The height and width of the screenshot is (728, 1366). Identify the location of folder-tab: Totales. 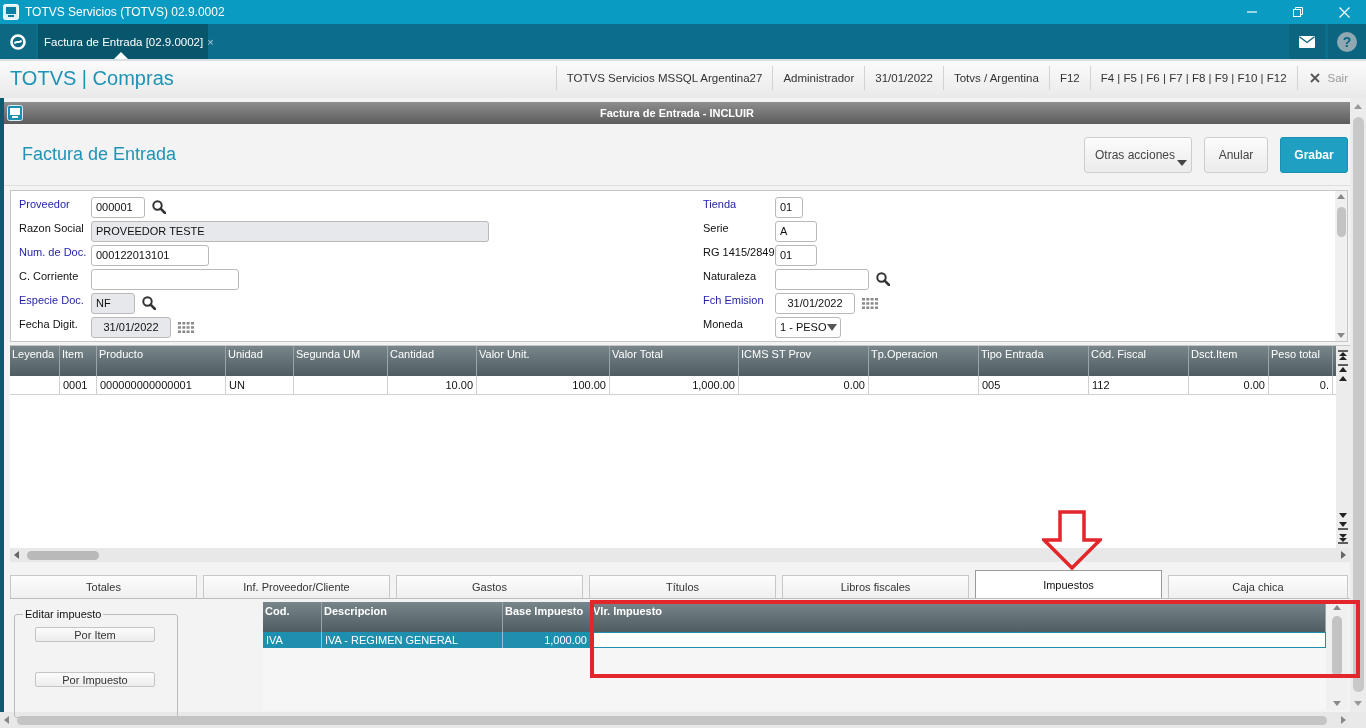
(103, 586).